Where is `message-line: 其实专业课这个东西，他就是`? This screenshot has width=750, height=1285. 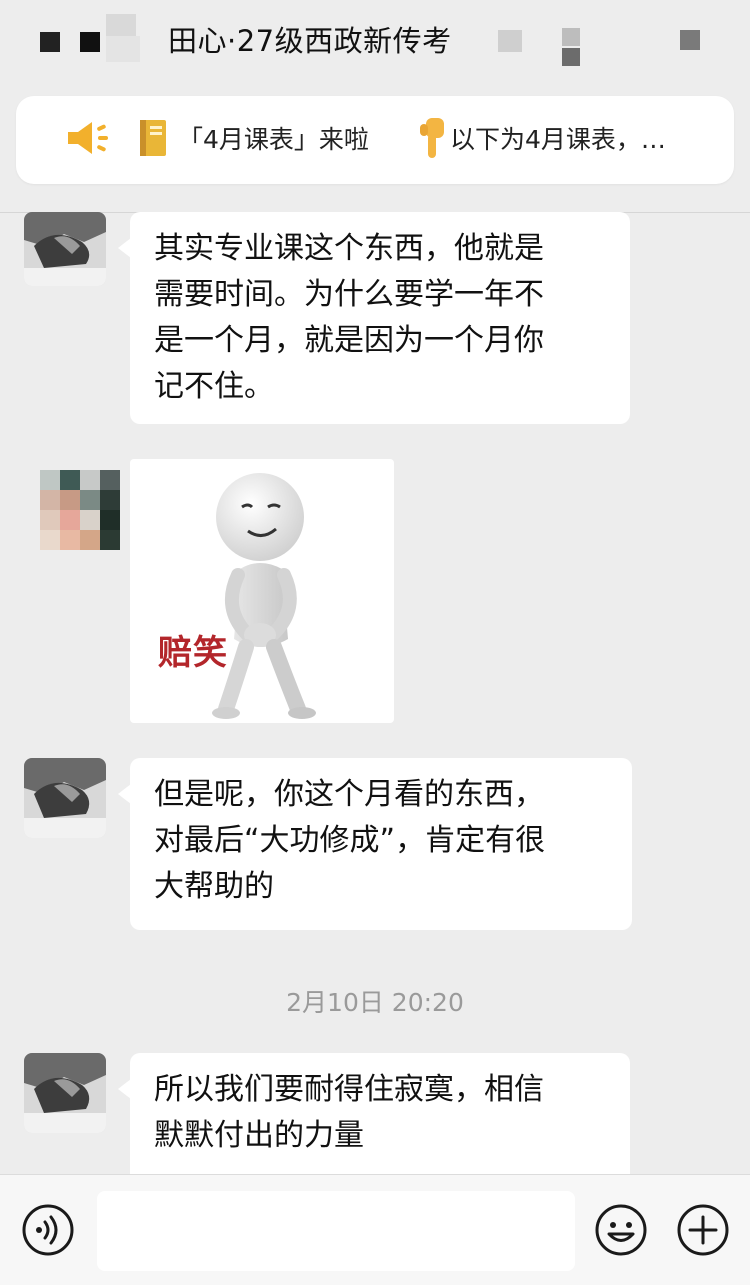
message-line: 其实专业课这个东西，他就是 is located at coordinates (349, 248).